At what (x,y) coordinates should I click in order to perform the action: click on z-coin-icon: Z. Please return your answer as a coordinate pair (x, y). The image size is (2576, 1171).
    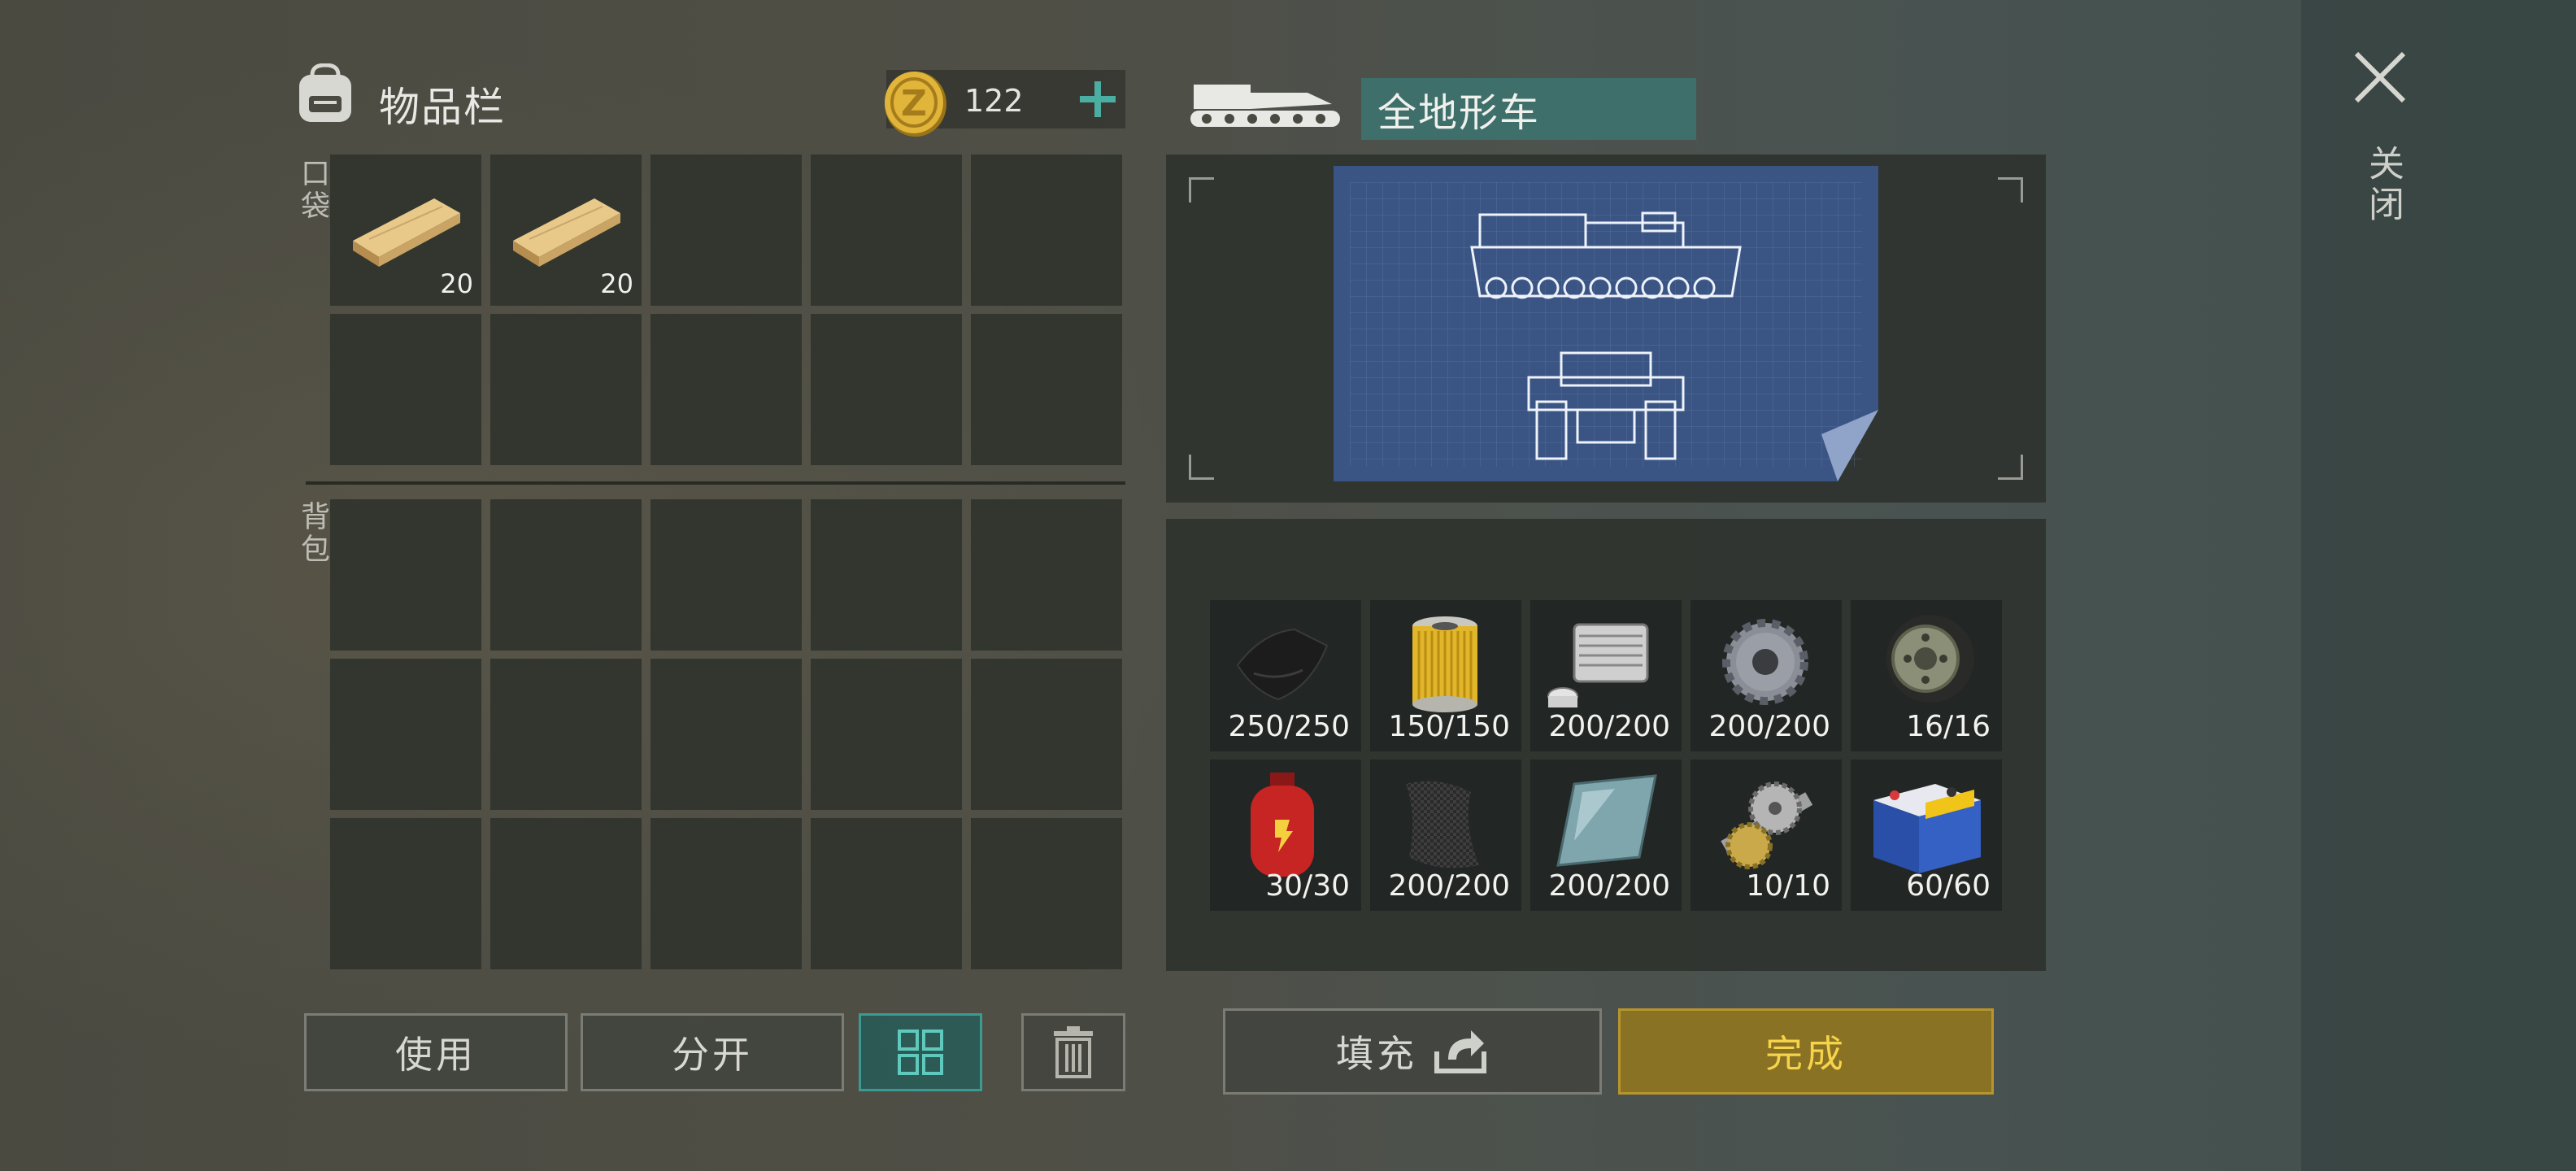
    Looking at the image, I should click on (915, 105).